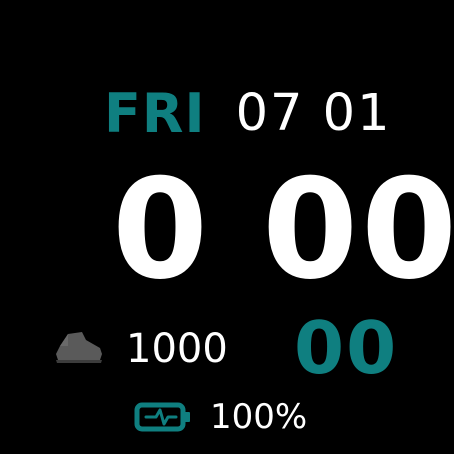  I want to click on shoe-icon, so click(79, 347).